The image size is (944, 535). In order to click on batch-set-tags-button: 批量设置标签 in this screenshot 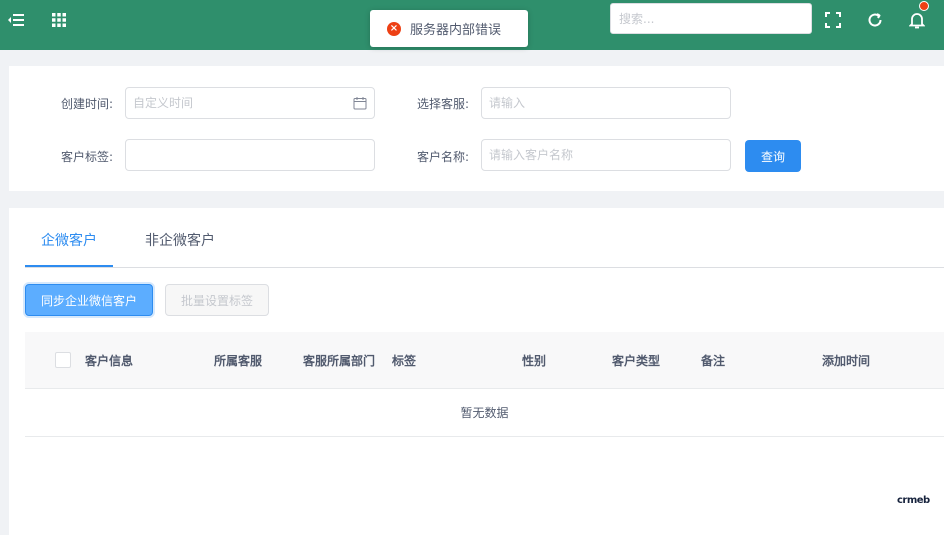, I will do `click(217, 300)`.